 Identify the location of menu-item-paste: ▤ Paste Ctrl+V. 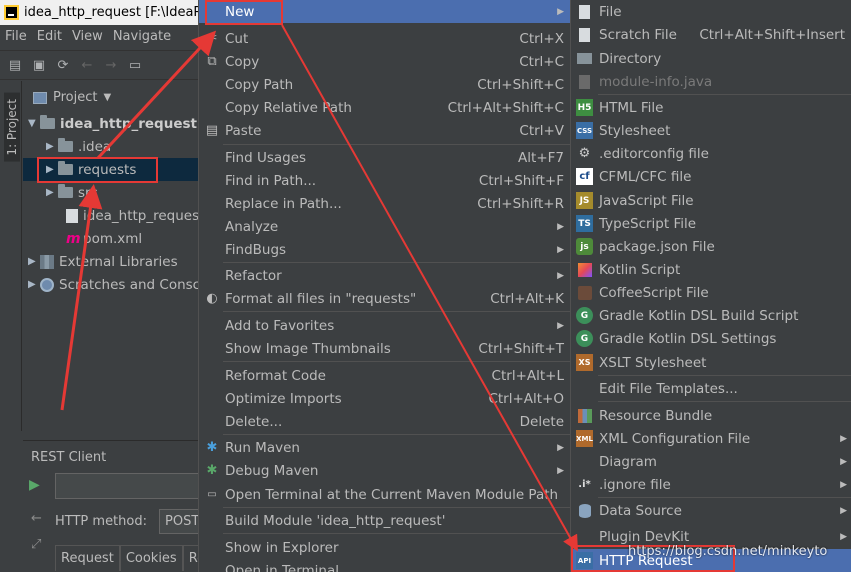
(384, 130).